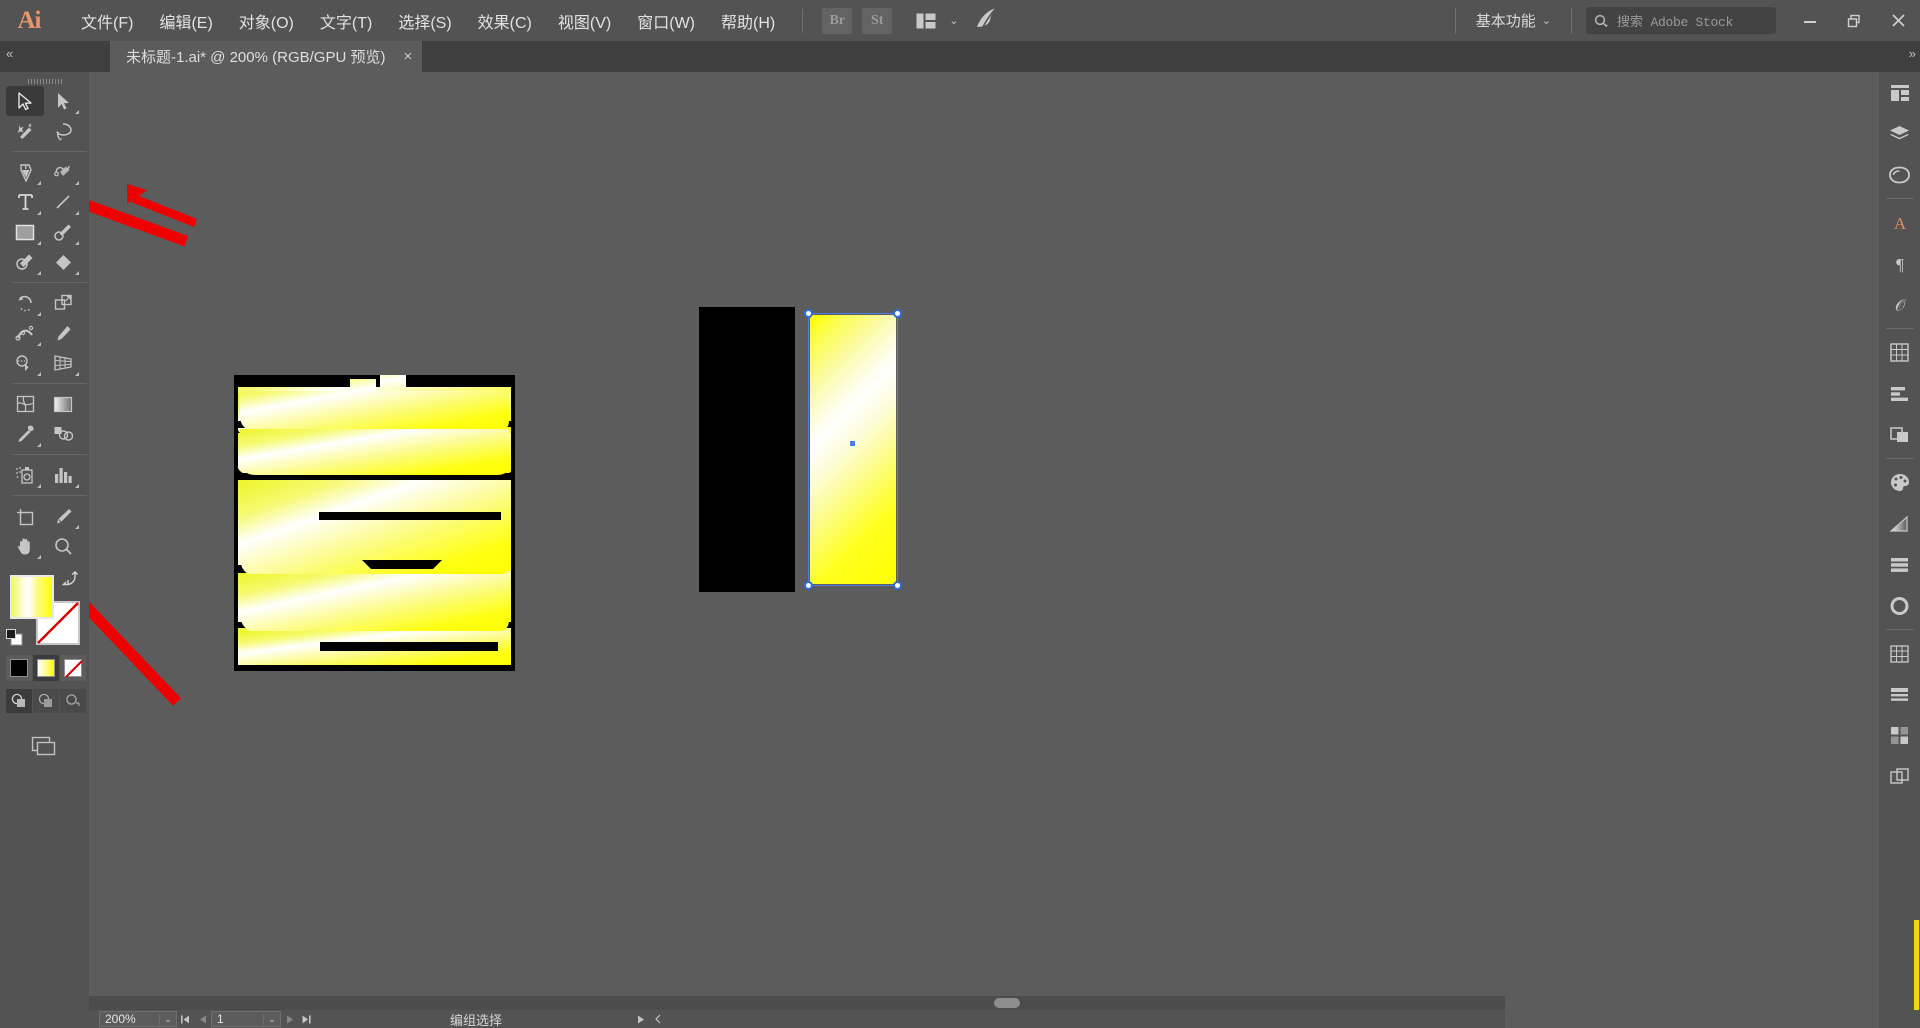 This screenshot has height=1028, width=1920. I want to click on rotate-tool, so click(25, 303).